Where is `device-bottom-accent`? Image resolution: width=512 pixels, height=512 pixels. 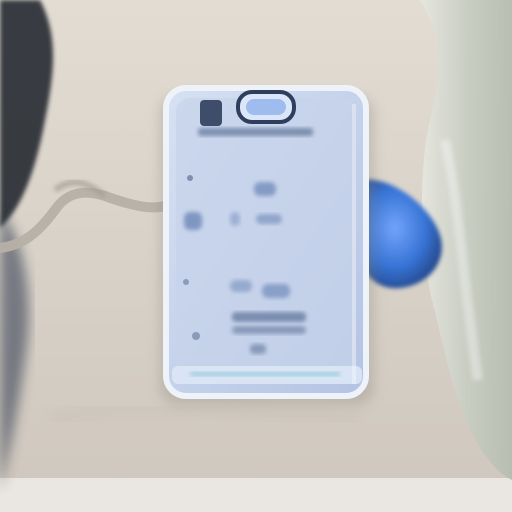
device-bottom-accent is located at coordinates (265, 374).